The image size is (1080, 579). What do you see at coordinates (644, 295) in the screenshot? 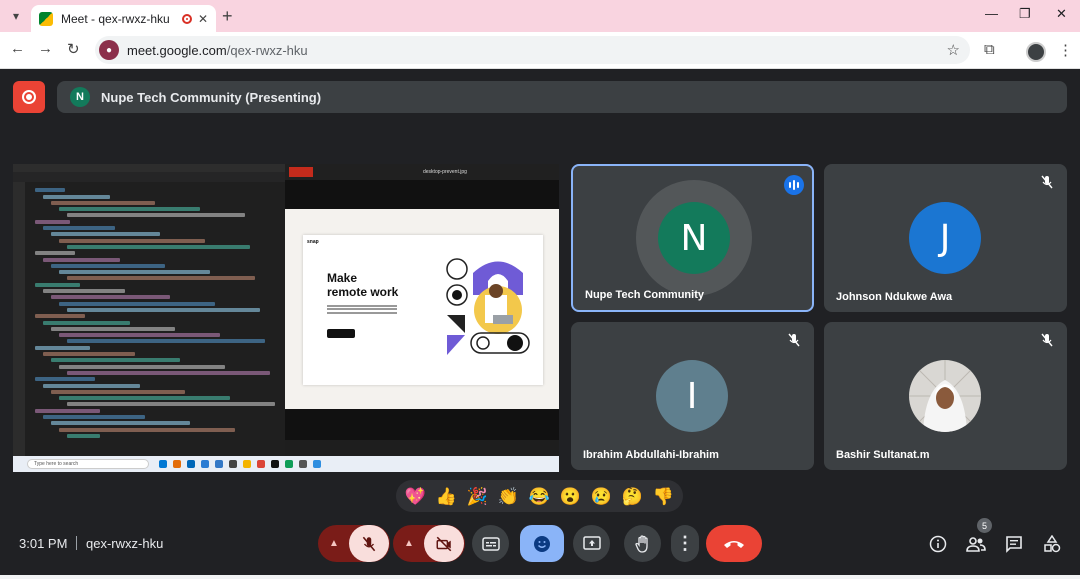
I see `participant-name: Nupe Tech Community` at bounding box center [644, 295].